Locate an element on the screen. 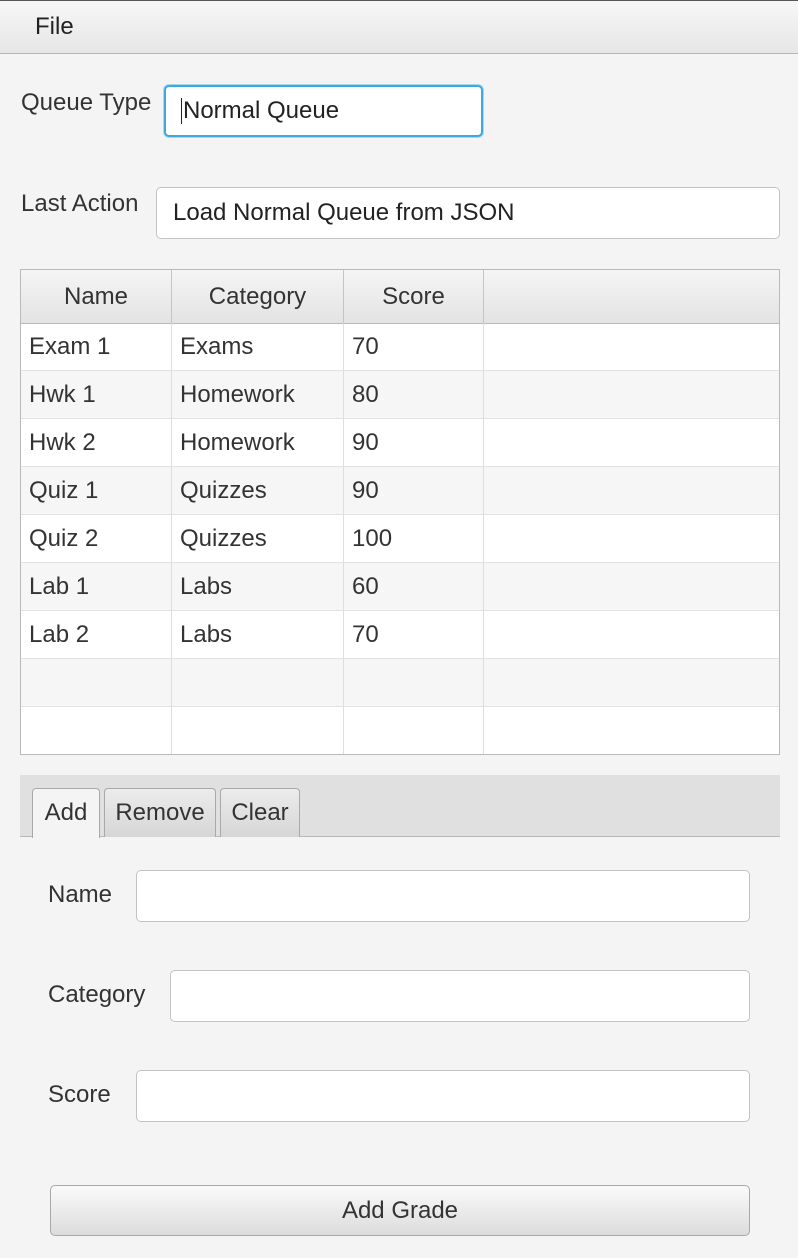  last-action-value: Load Normal Queue from JSON is located at coordinates (344, 212).